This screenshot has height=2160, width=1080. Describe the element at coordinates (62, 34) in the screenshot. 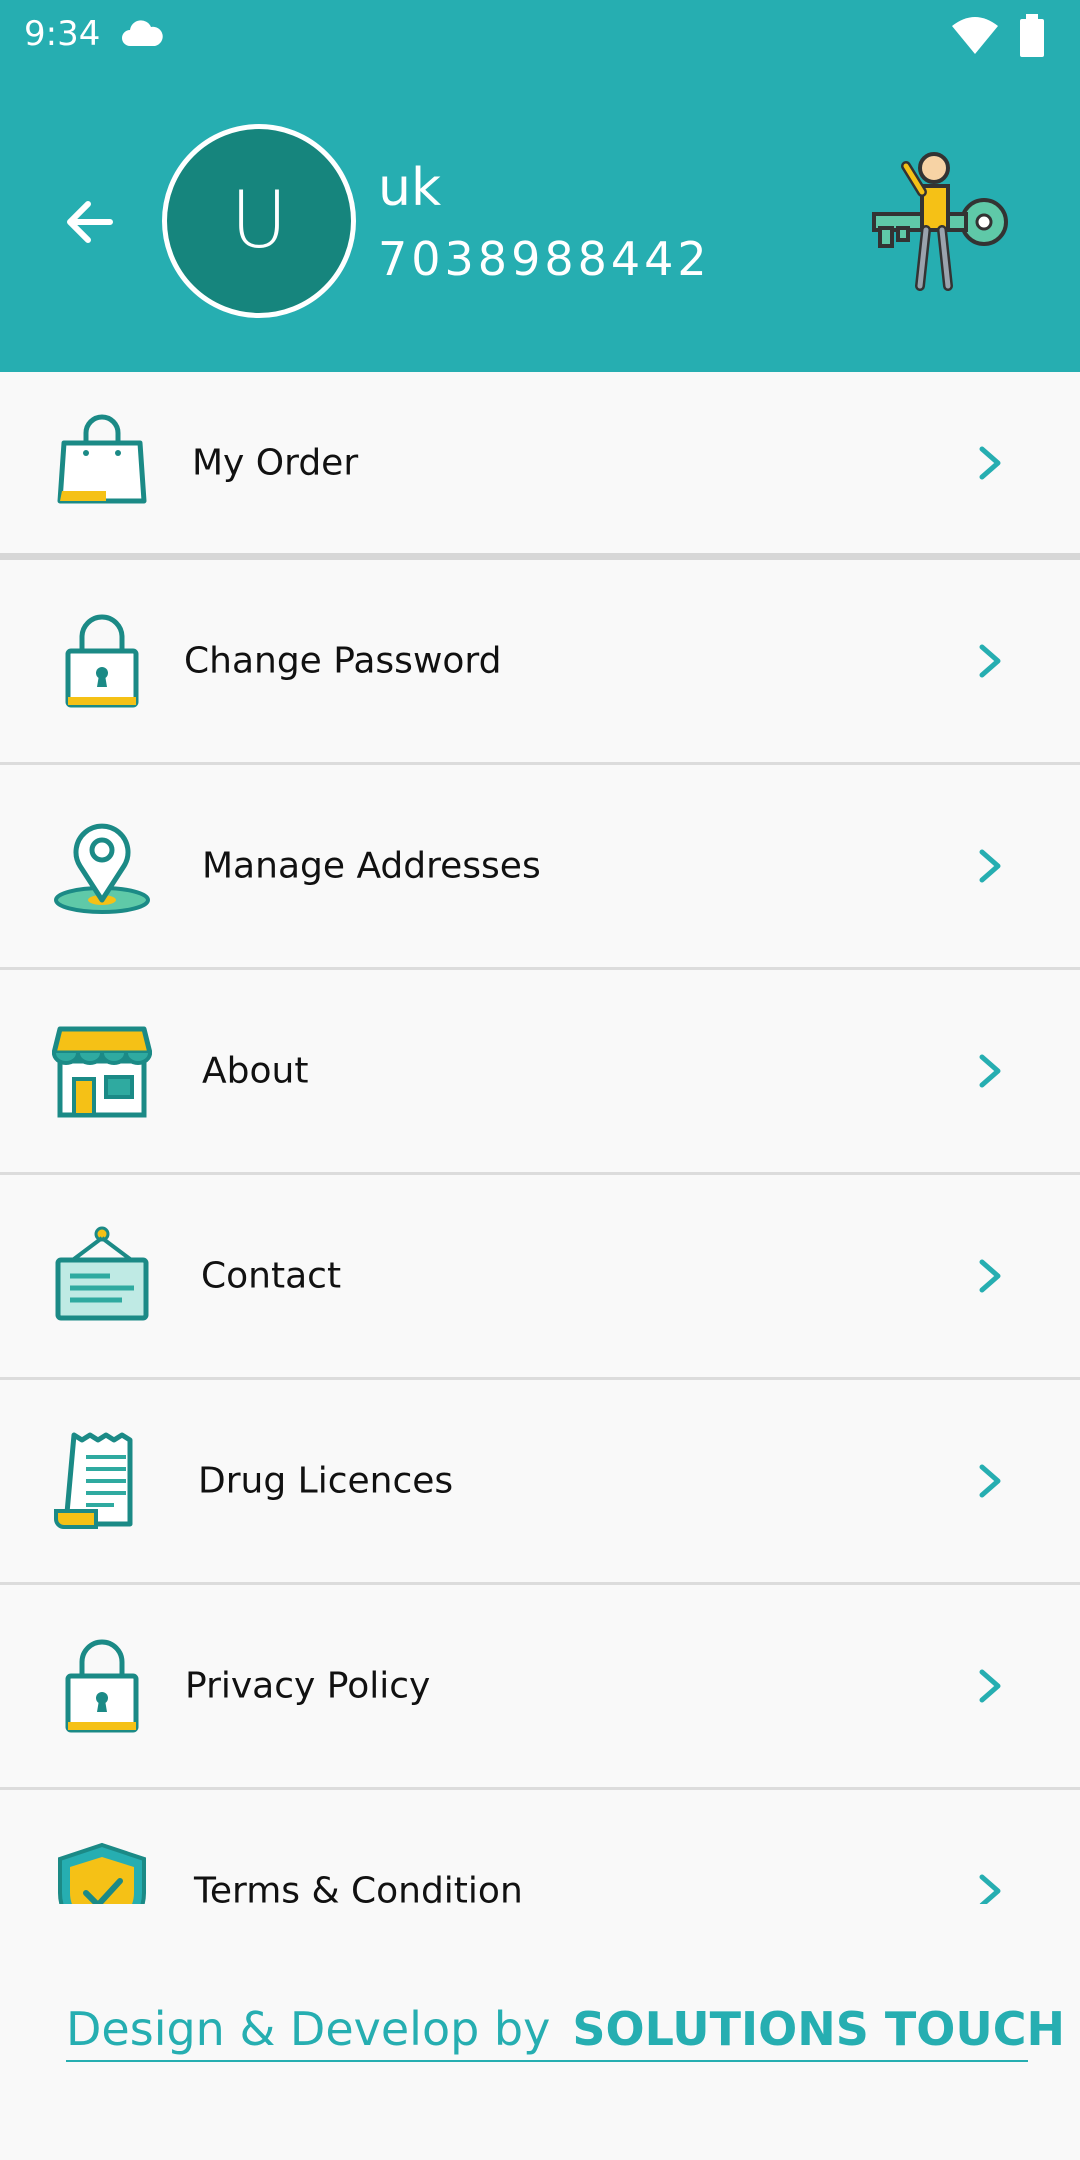

I see `status-time: 9:34` at that location.